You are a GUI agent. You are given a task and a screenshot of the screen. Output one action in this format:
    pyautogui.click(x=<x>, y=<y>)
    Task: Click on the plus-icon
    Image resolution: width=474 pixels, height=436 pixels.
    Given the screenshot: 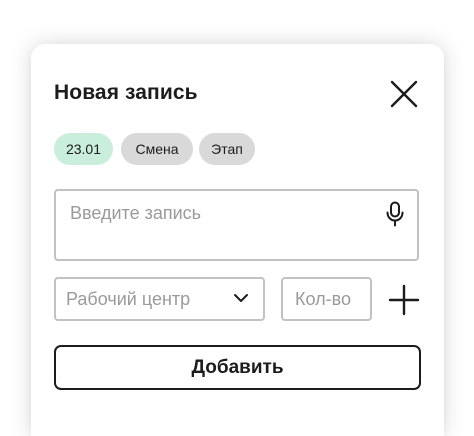 What is the action you would take?
    pyautogui.click(x=404, y=300)
    